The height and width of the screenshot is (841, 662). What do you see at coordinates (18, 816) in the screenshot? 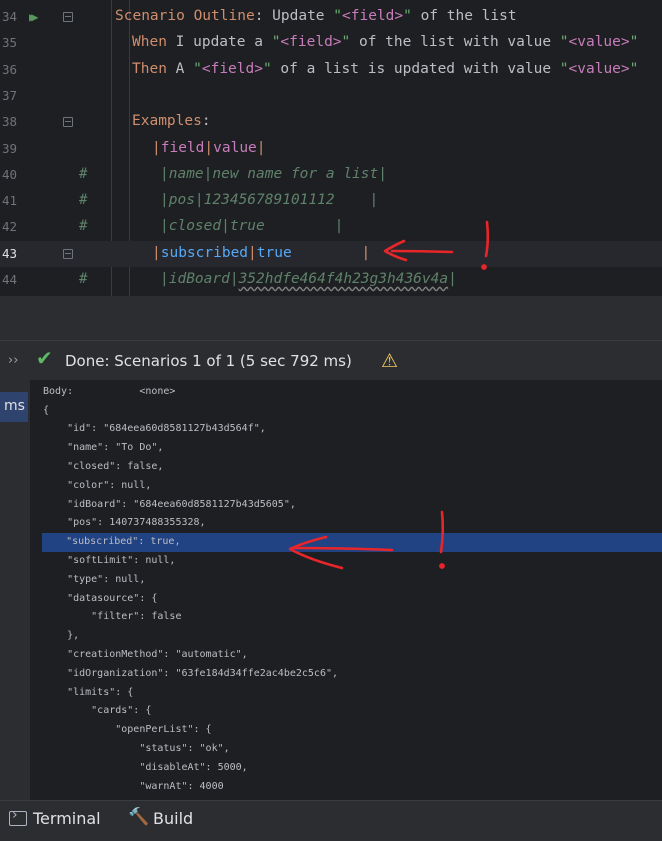
I see `terminal-icon` at bounding box center [18, 816].